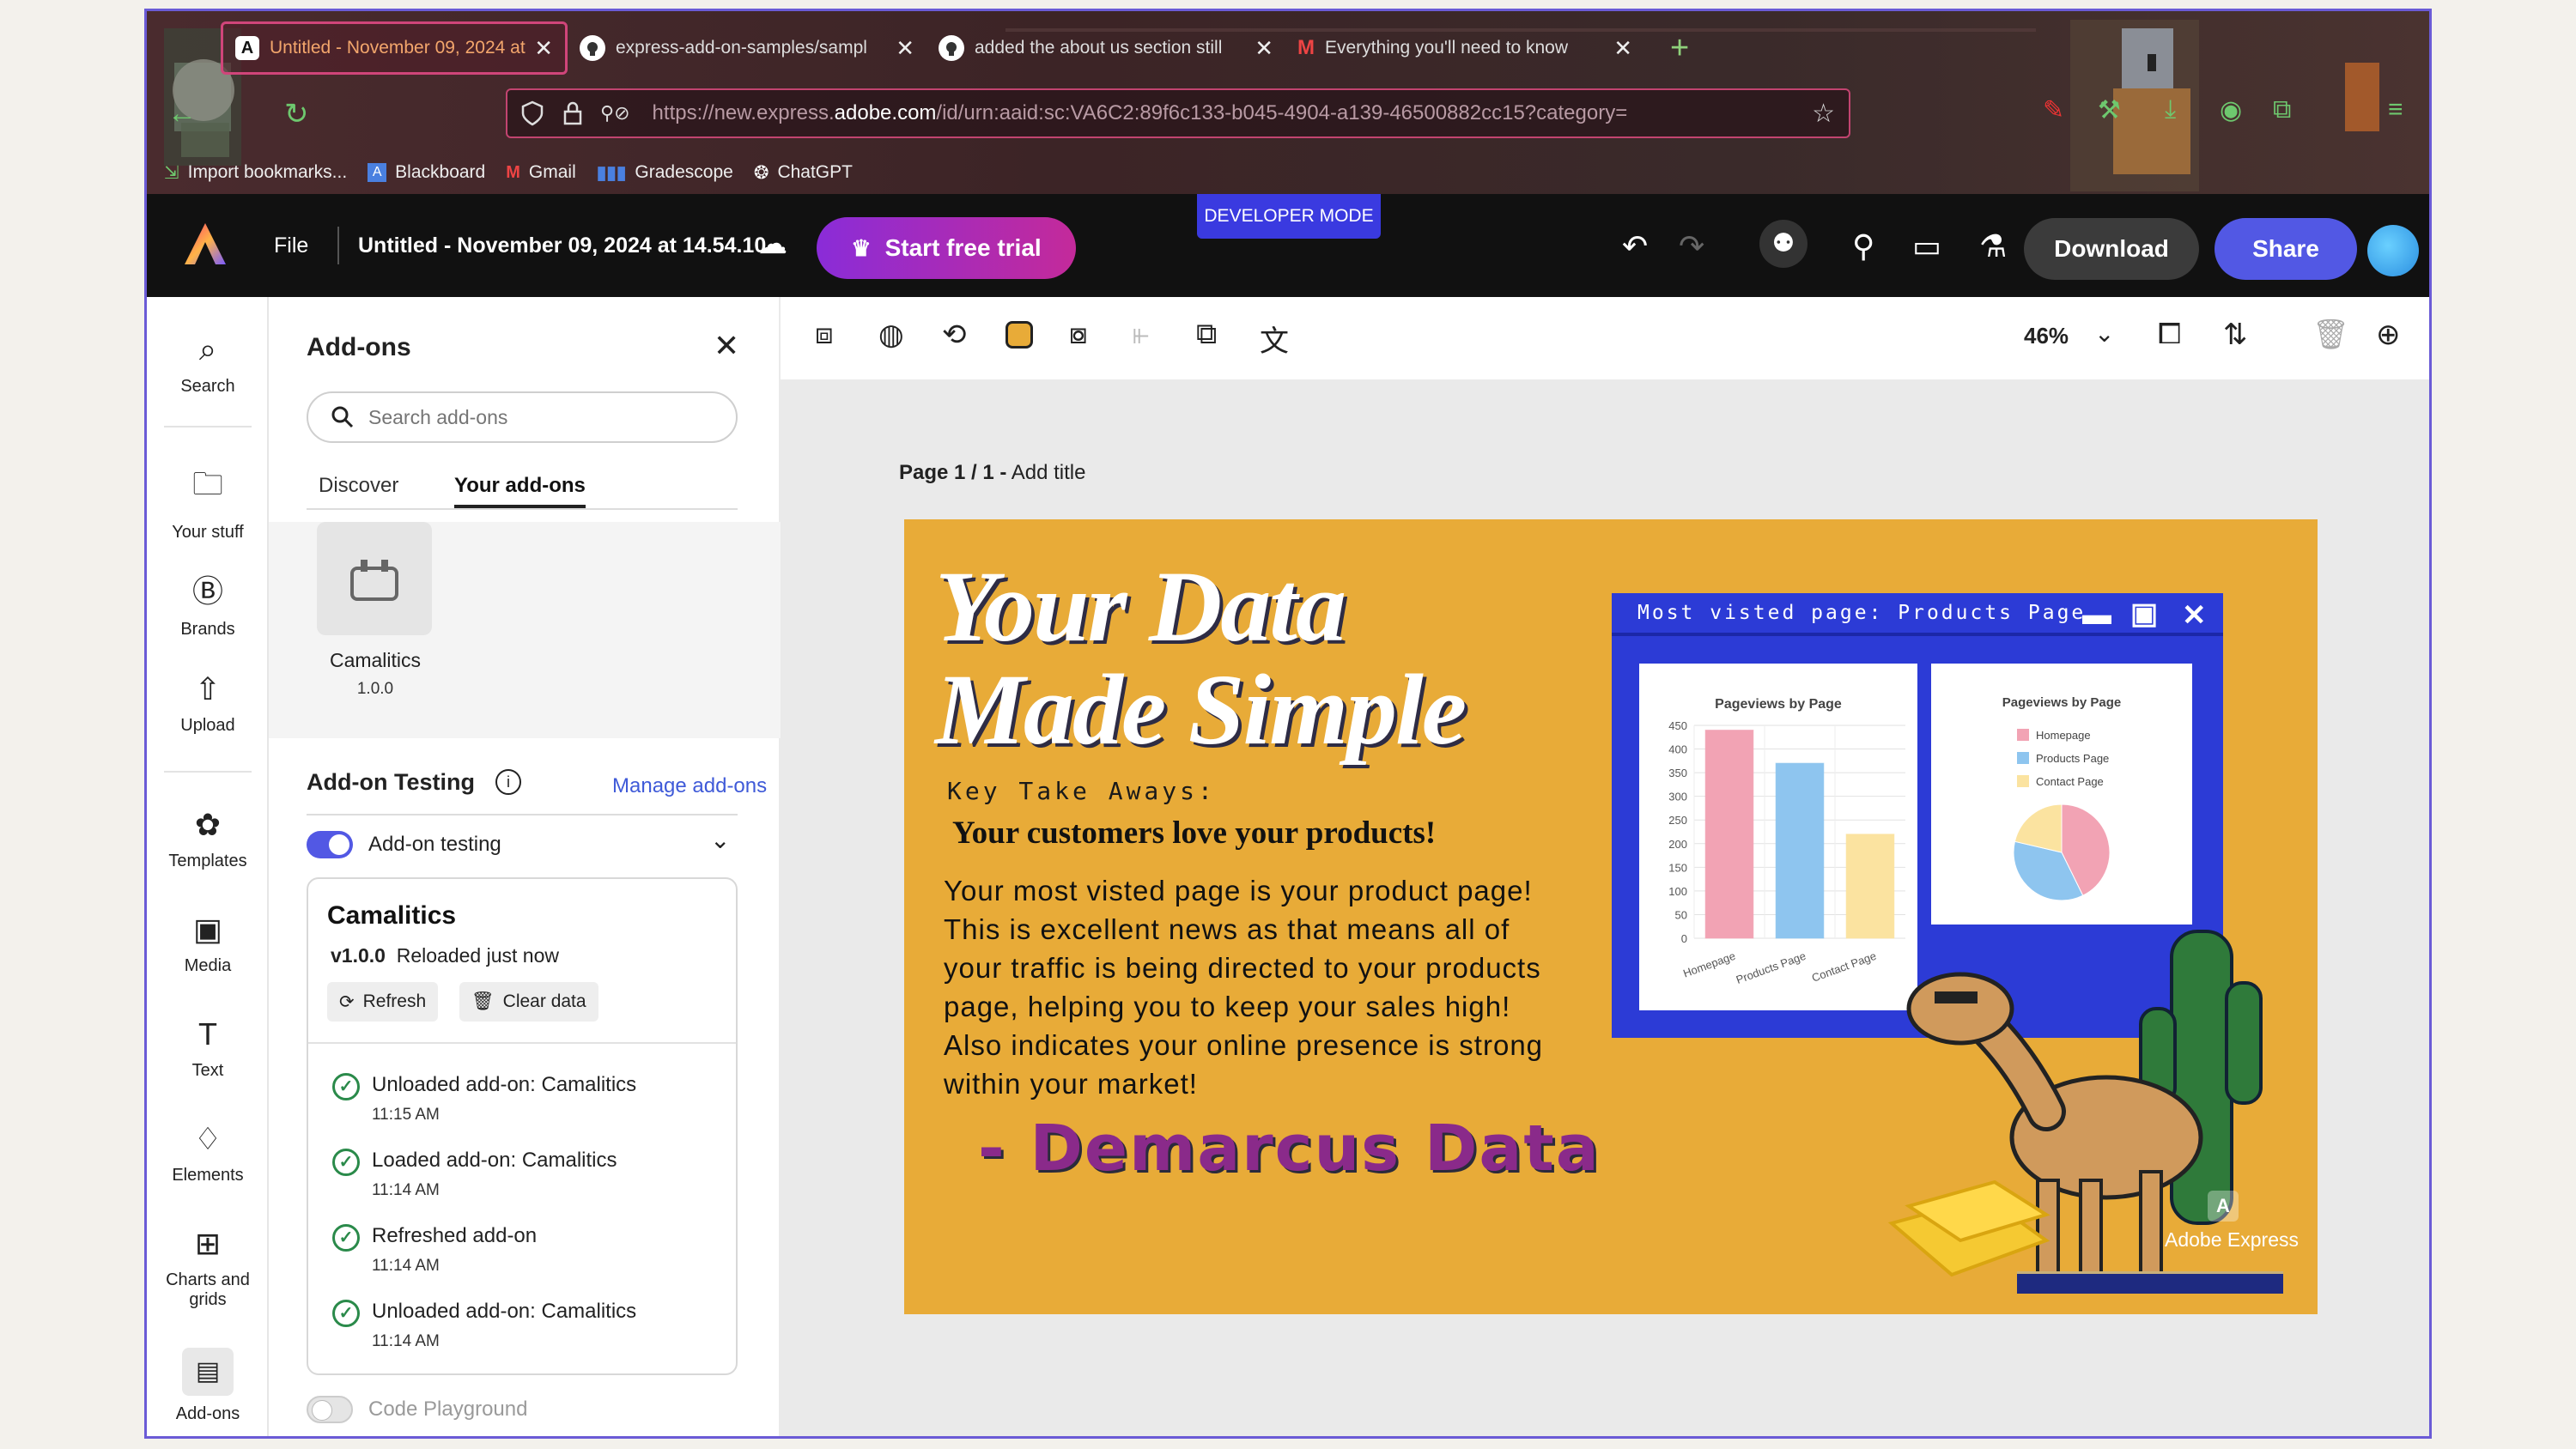  What do you see at coordinates (2282, 109) in the screenshot?
I see `extensions-icon: ⧉` at bounding box center [2282, 109].